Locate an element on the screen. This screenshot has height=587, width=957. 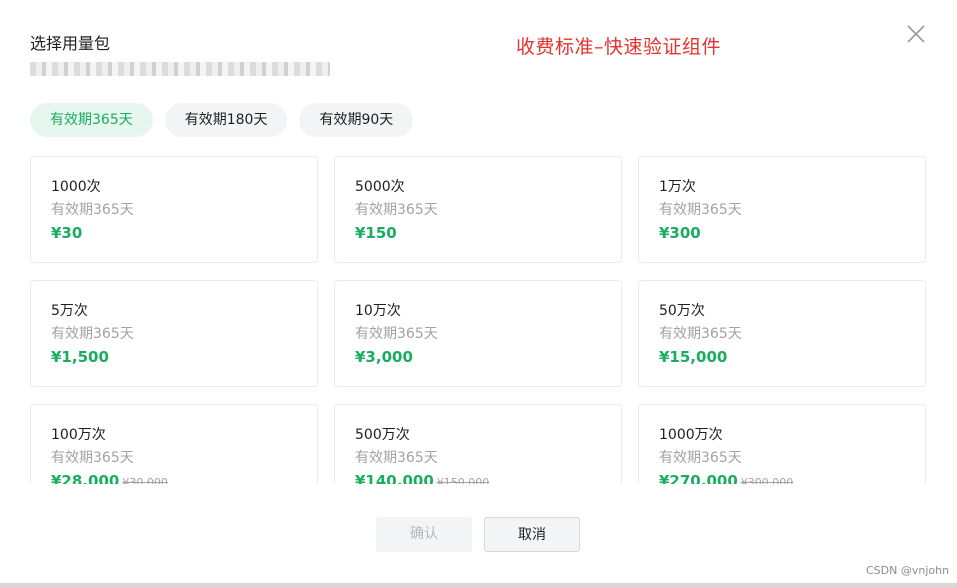
background-strip is located at coordinates (478, 585).